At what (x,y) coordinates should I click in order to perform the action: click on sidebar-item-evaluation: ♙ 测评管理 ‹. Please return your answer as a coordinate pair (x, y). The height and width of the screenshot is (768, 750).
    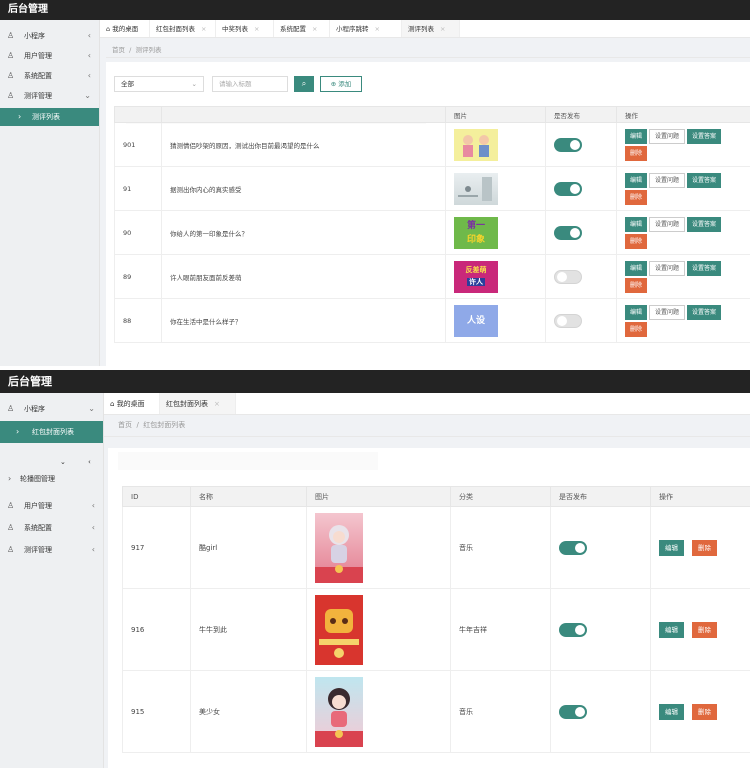
    Looking at the image, I should click on (51, 550).